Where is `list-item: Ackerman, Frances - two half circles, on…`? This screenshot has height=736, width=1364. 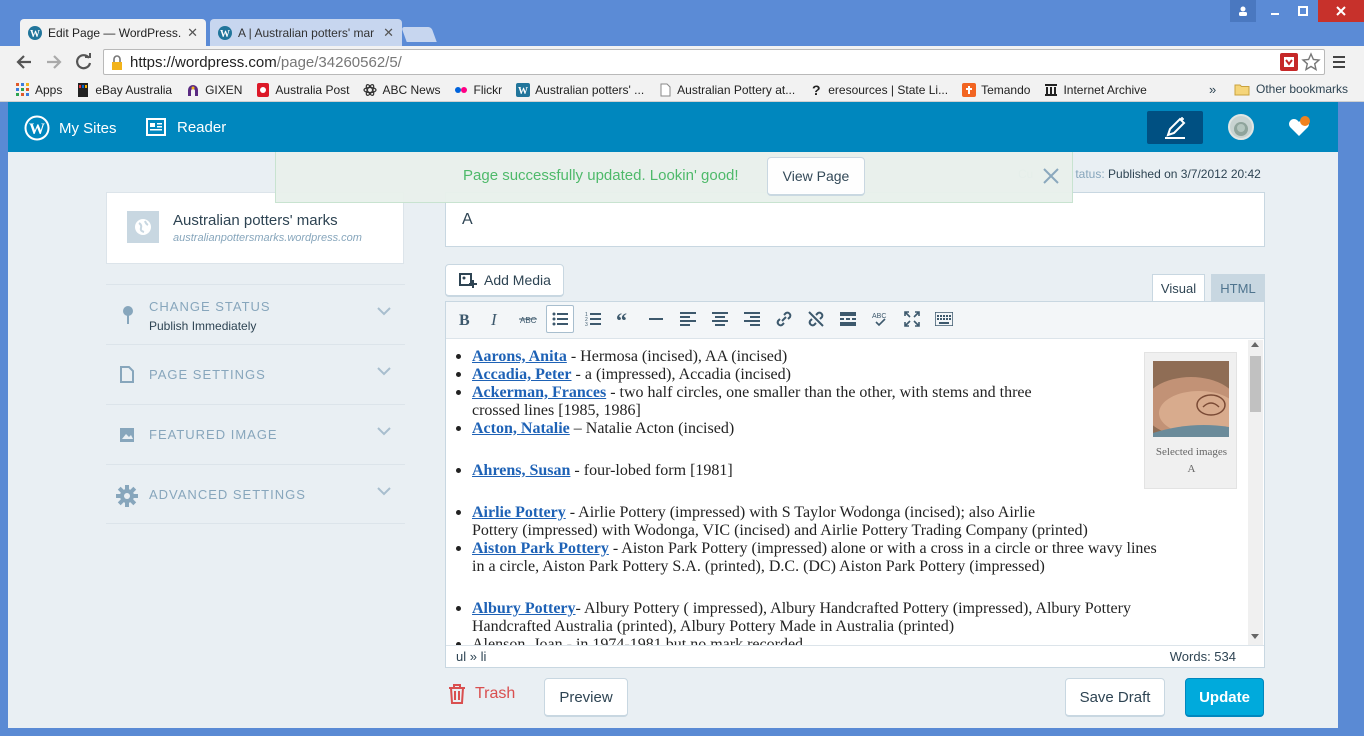
list-item: Ackerman, Frances - two half circles, on… is located at coordinates (857, 393).